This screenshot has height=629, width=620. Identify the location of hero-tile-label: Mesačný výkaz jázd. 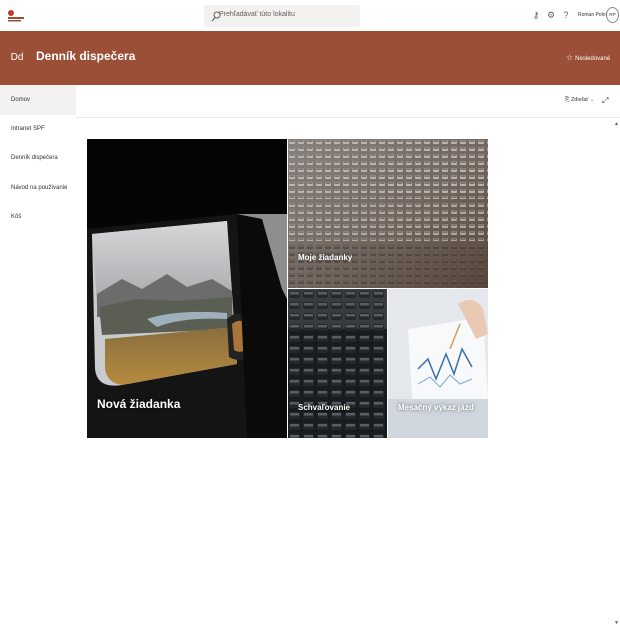
(436, 407).